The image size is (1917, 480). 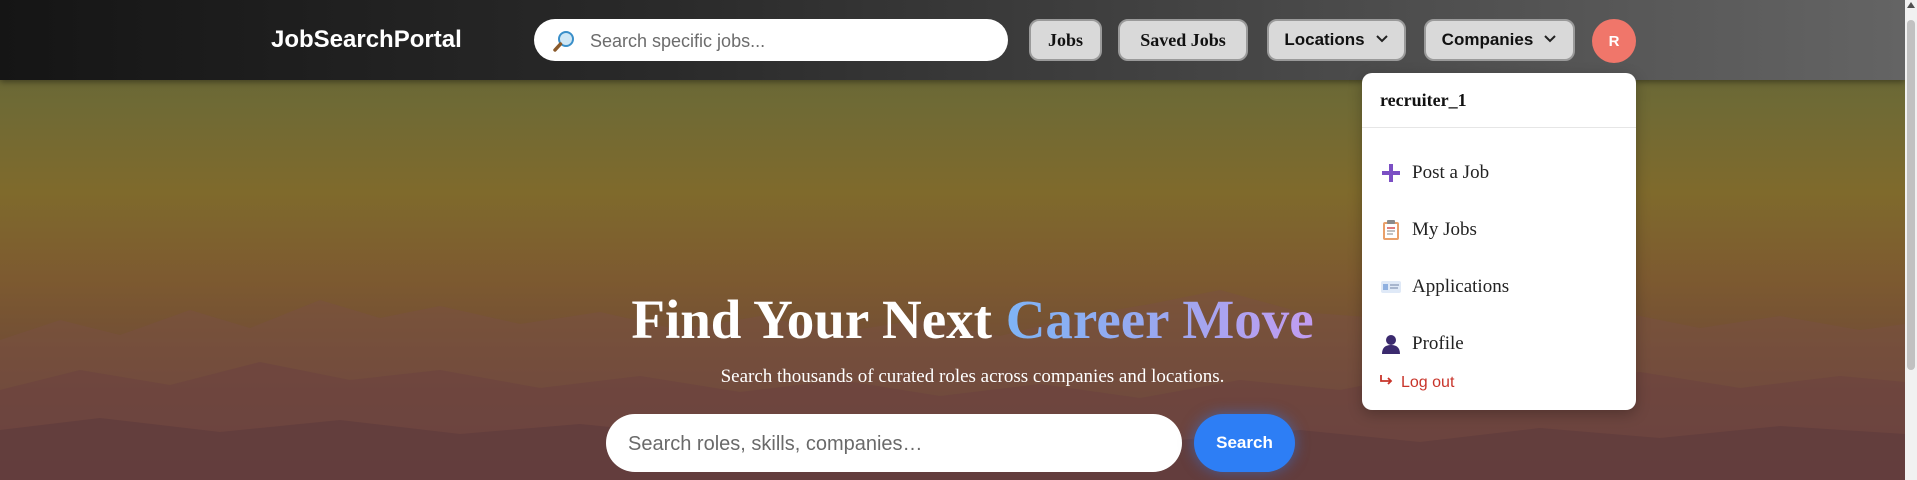 What do you see at coordinates (1499, 127) in the screenshot?
I see `divider` at bounding box center [1499, 127].